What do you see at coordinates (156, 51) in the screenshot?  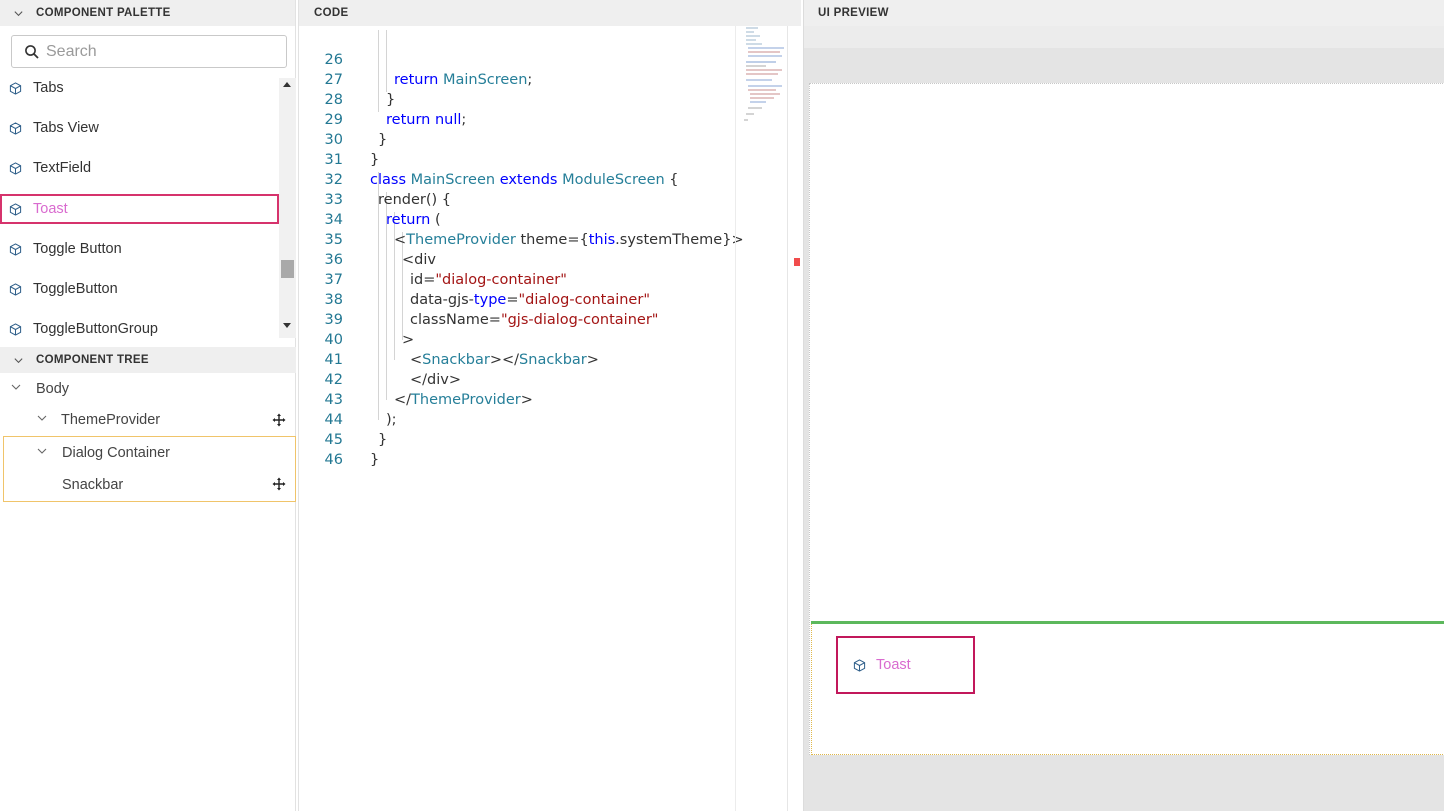 I see `search-input` at bounding box center [156, 51].